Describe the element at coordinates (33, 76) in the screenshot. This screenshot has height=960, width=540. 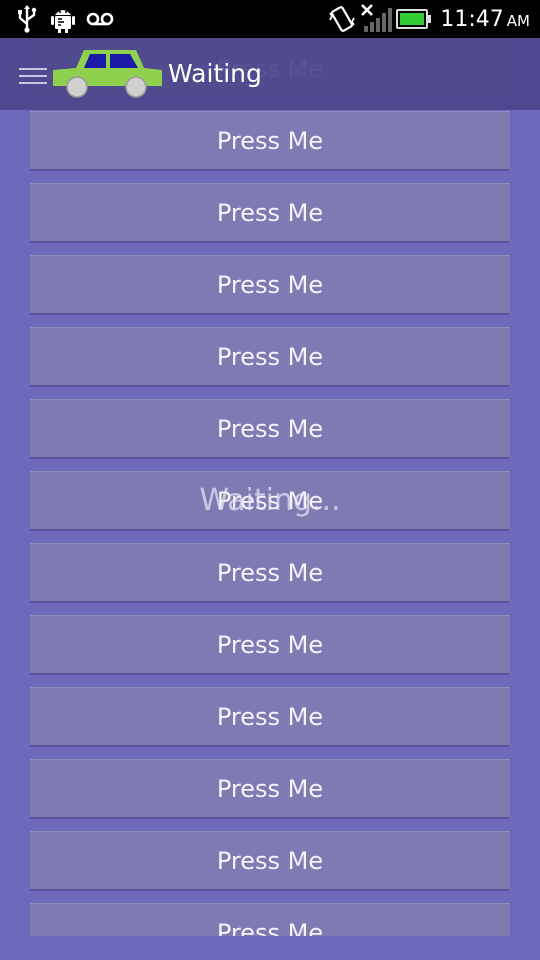
I see `menu-icon` at that location.